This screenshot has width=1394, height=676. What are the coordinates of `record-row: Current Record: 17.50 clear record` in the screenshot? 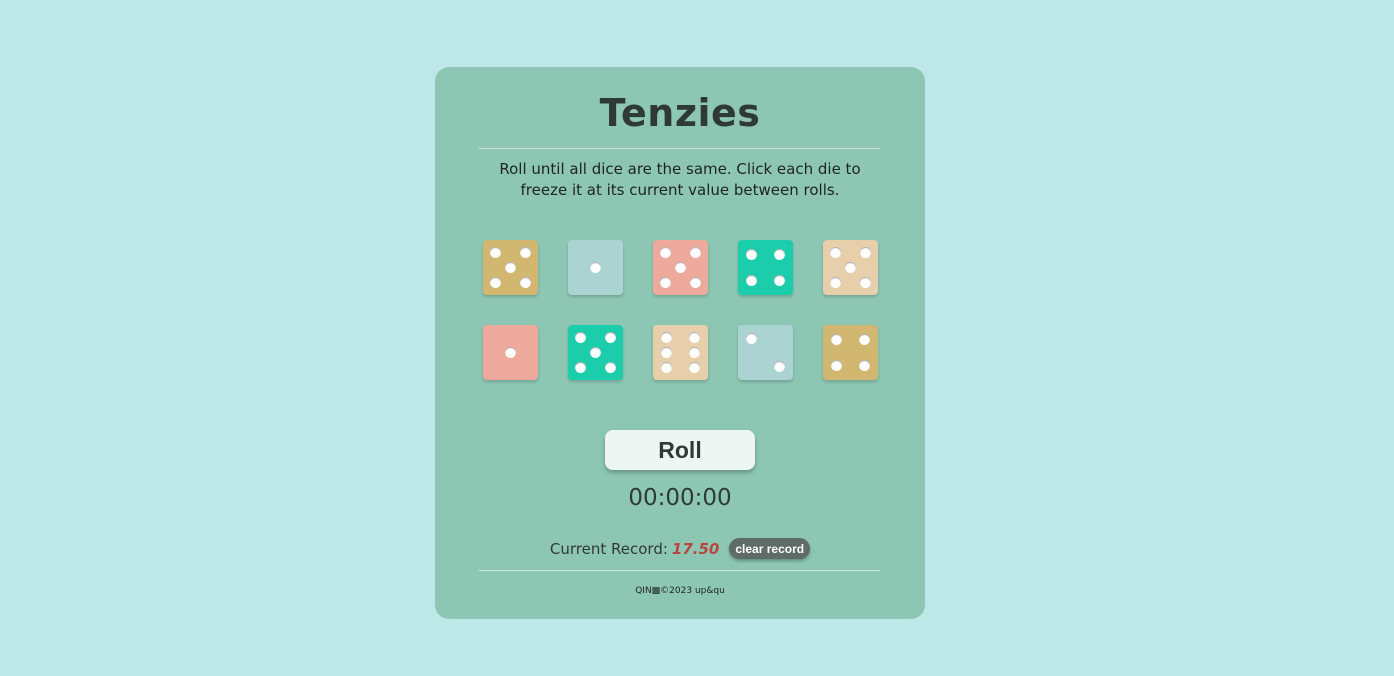 It's located at (680, 548).